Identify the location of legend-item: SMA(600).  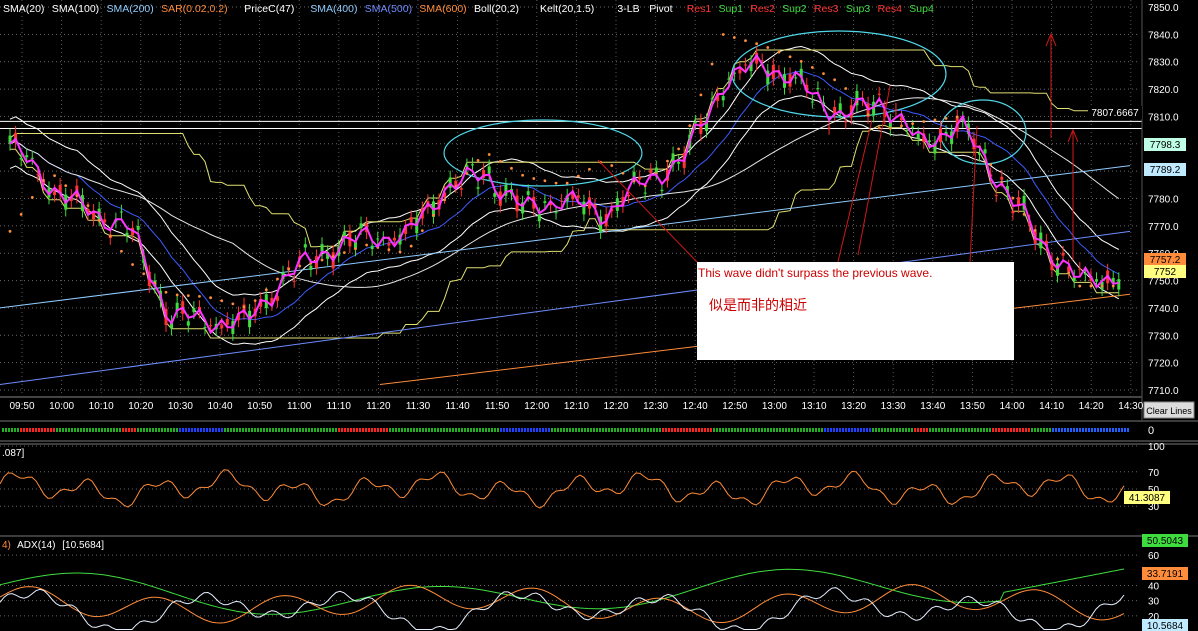
(442, 9).